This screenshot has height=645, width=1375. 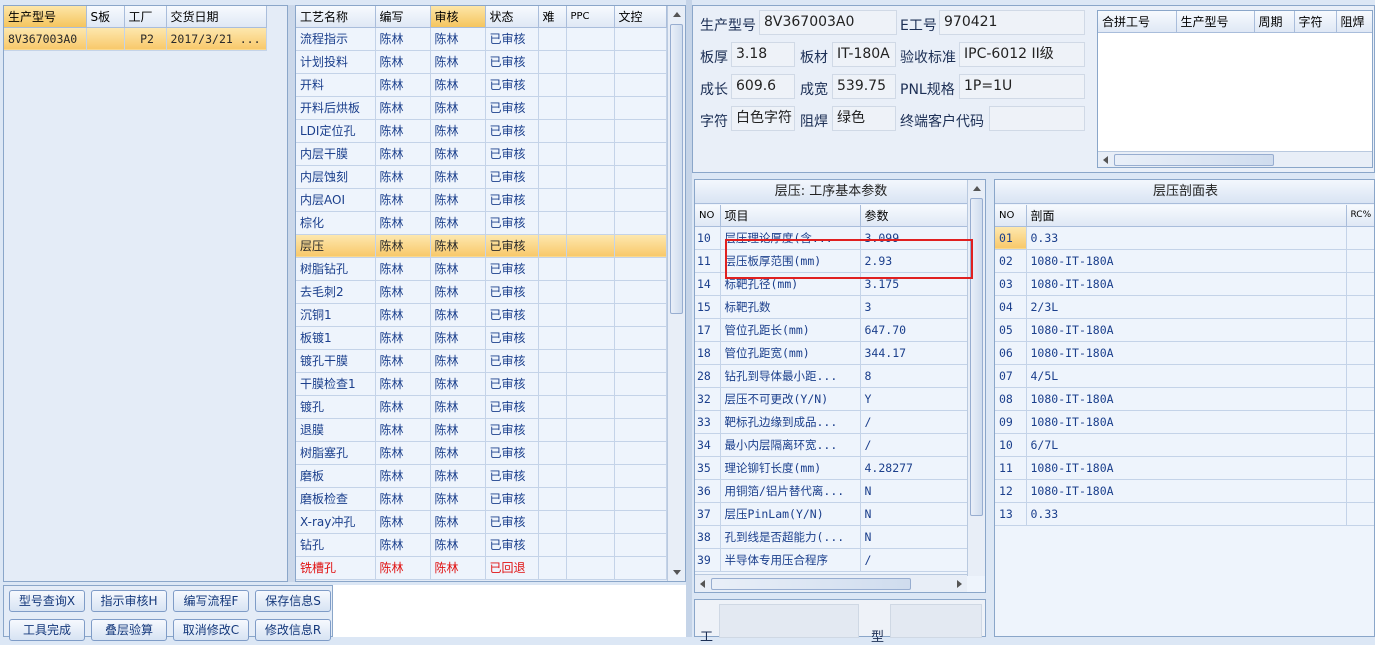 I want to click on cancel-edit-button: 取消修改C, so click(x=211, y=630).